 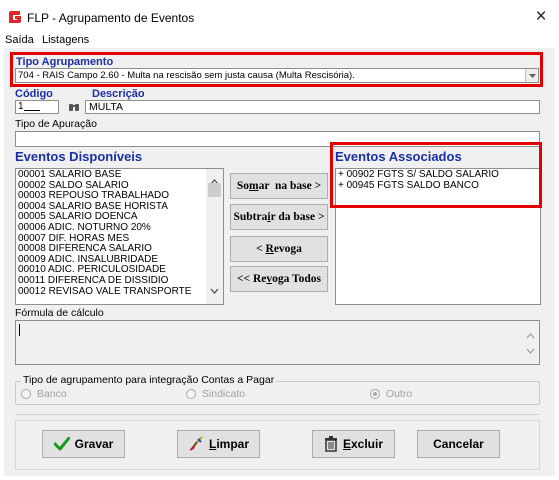 What do you see at coordinates (15, 19) in the screenshot?
I see `app-logo-icon` at bounding box center [15, 19].